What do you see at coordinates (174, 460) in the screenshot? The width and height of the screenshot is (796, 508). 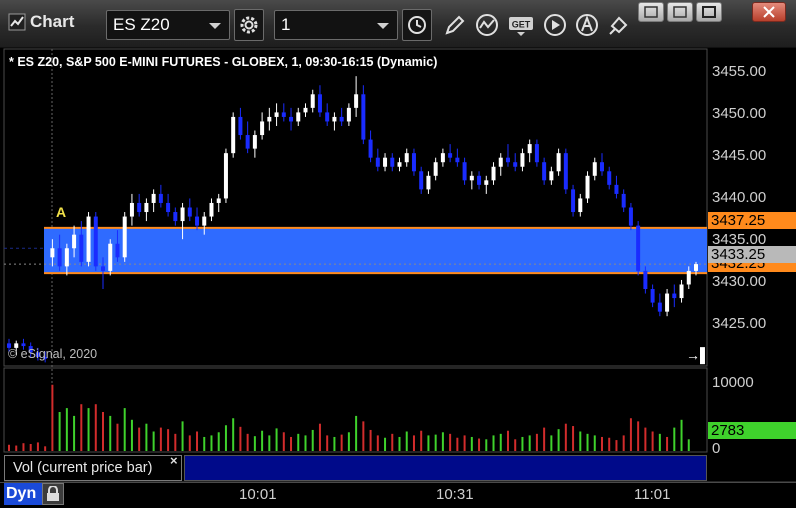 I see `study-close-icon: ×` at bounding box center [174, 460].